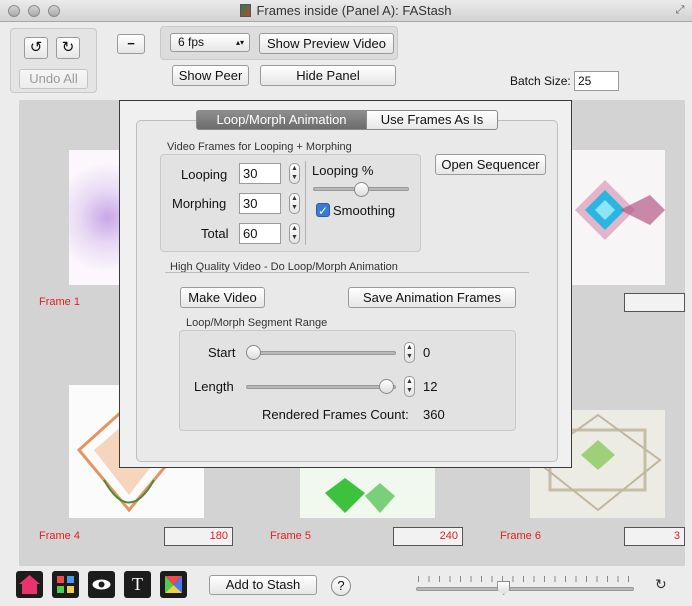 The height and width of the screenshot is (606, 692). Describe the element at coordinates (281, 120) in the screenshot. I see `tab-loop-morph: Loop/Morph Animation` at that location.